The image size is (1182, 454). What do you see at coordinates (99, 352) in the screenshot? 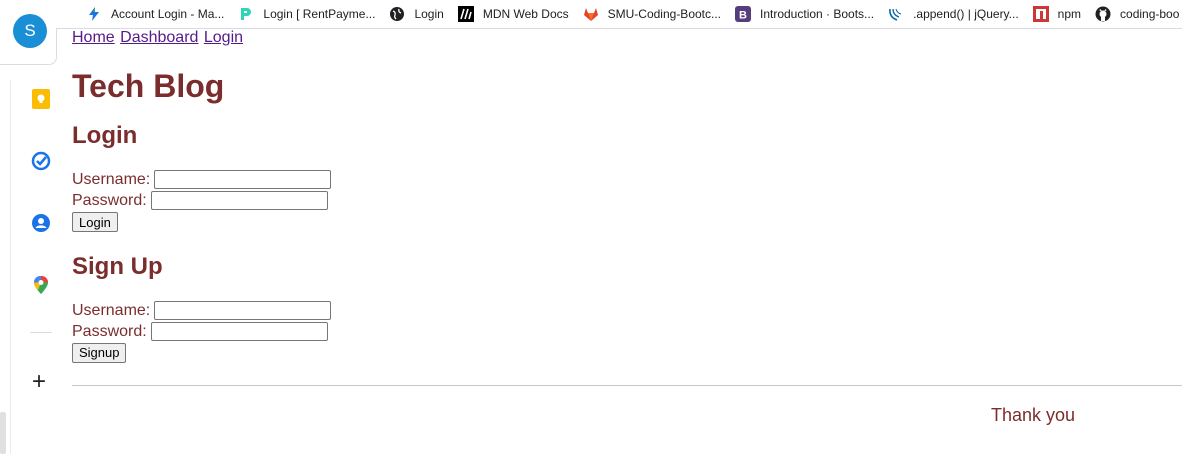
I see `signup-button: Signup` at bounding box center [99, 352].